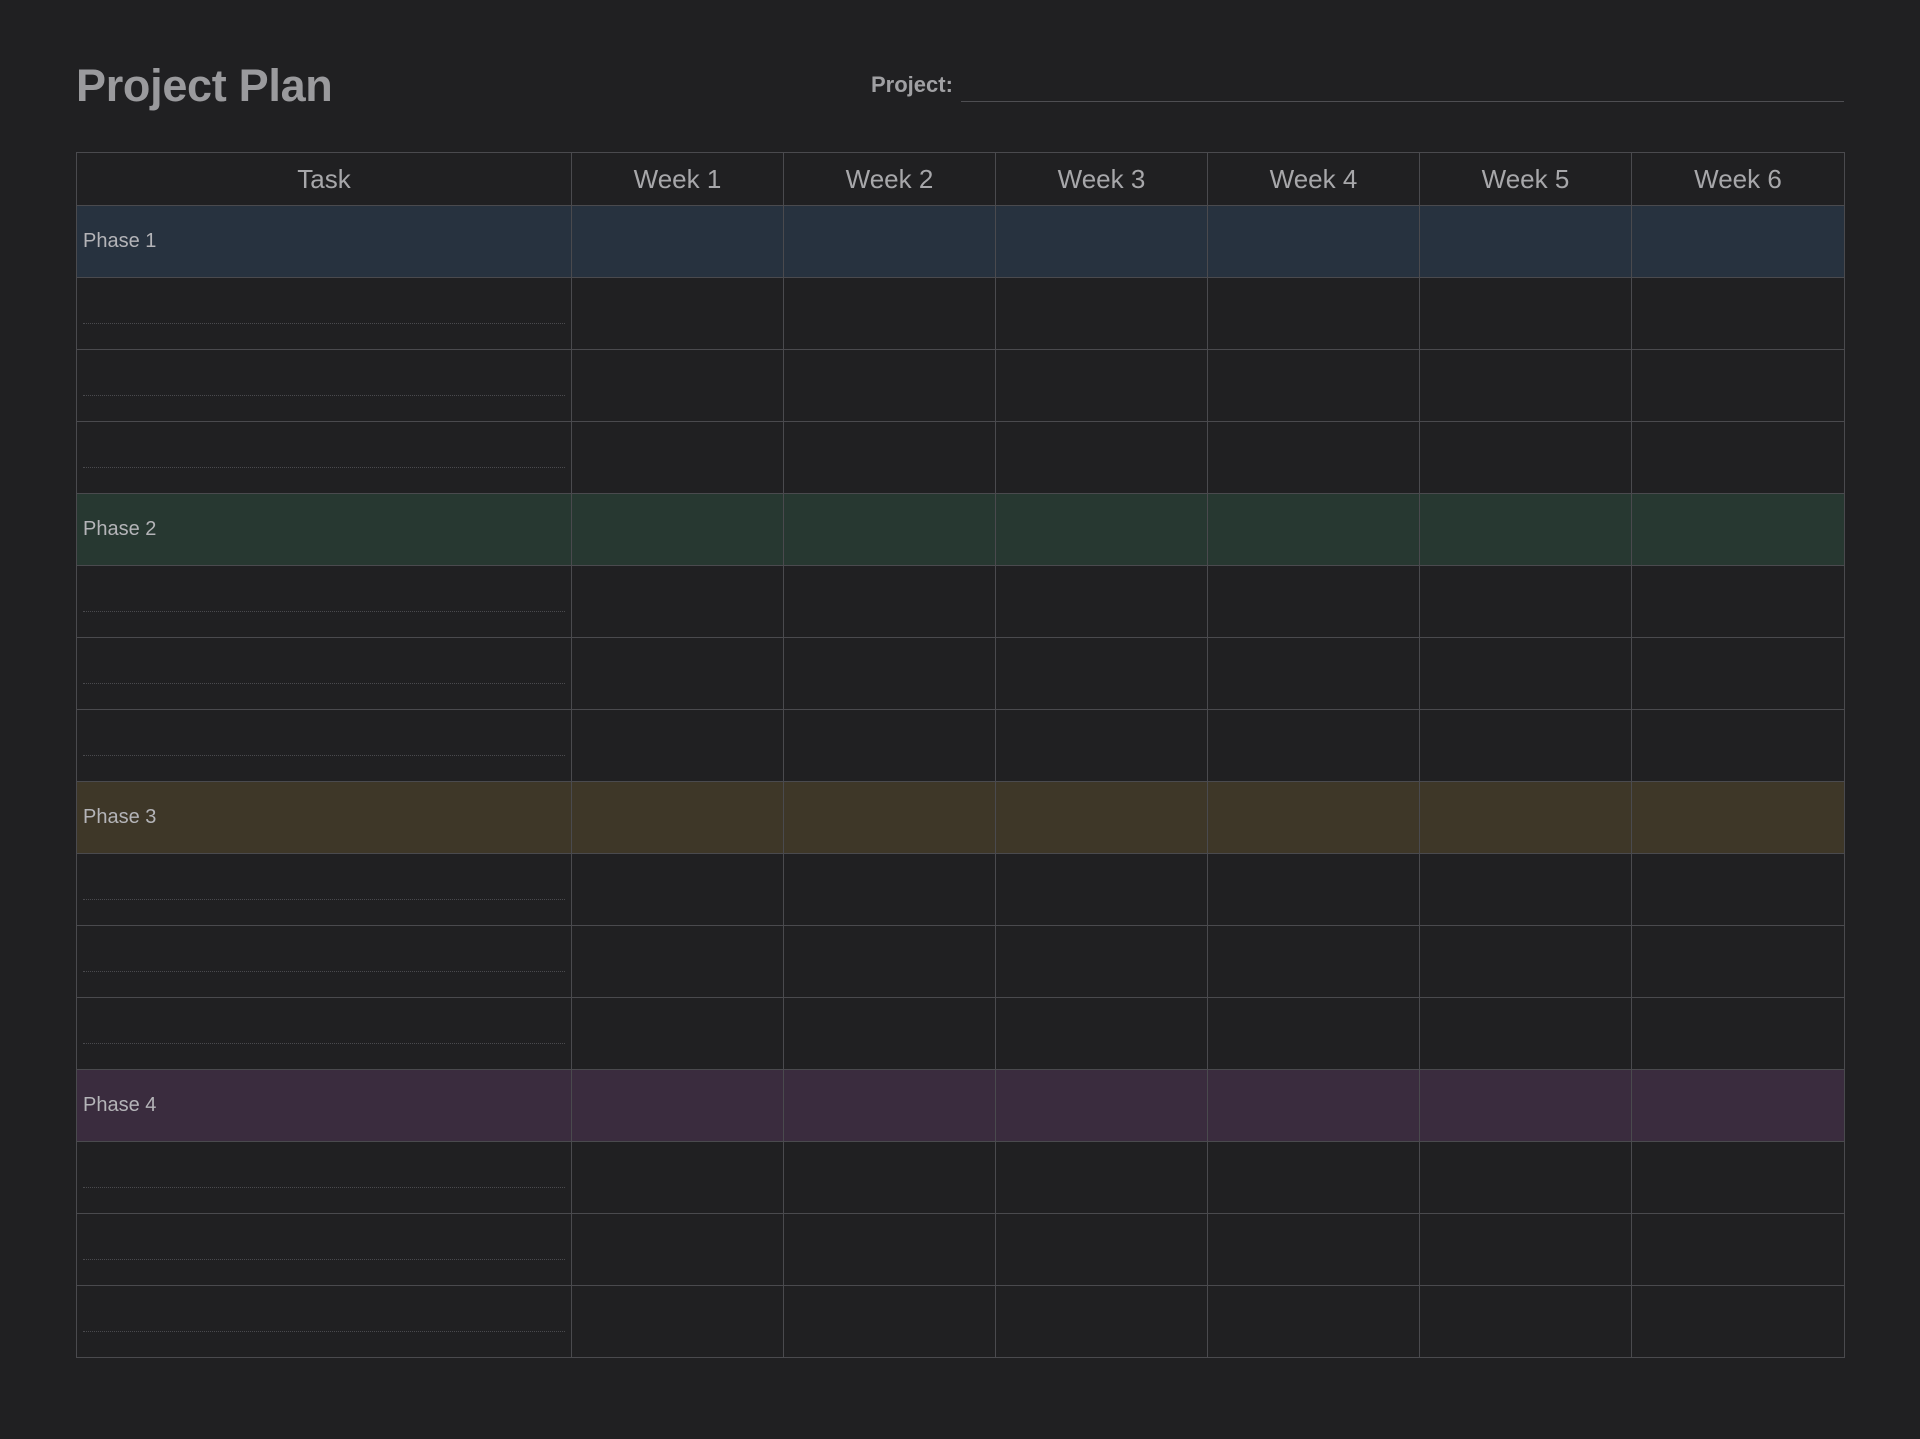 Image resolution: width=1920 pixels, height=1439 pixels. Describe the element at coordinates (1402, 86) in the screenshot. I see `project-name-input` at that location.